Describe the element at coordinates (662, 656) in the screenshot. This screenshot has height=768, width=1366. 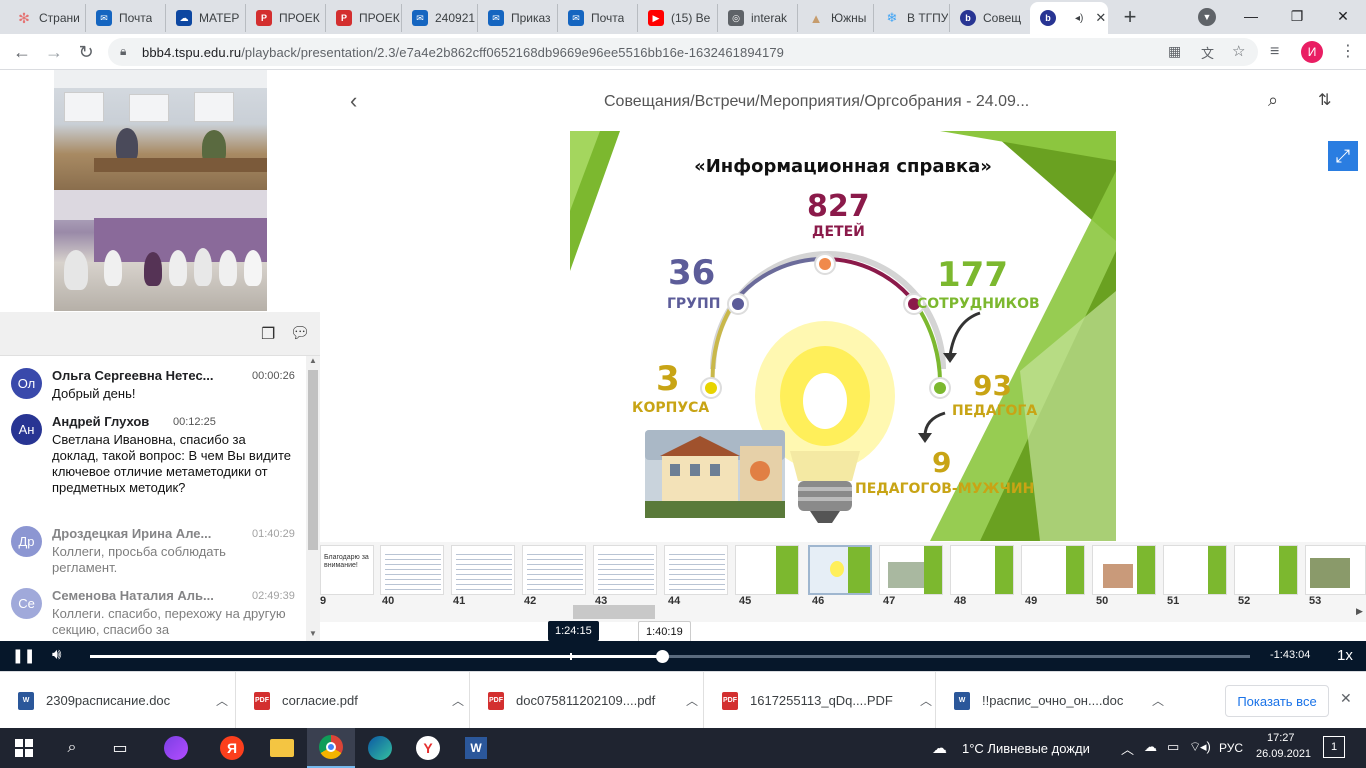
I see `seek-handle` at that location.